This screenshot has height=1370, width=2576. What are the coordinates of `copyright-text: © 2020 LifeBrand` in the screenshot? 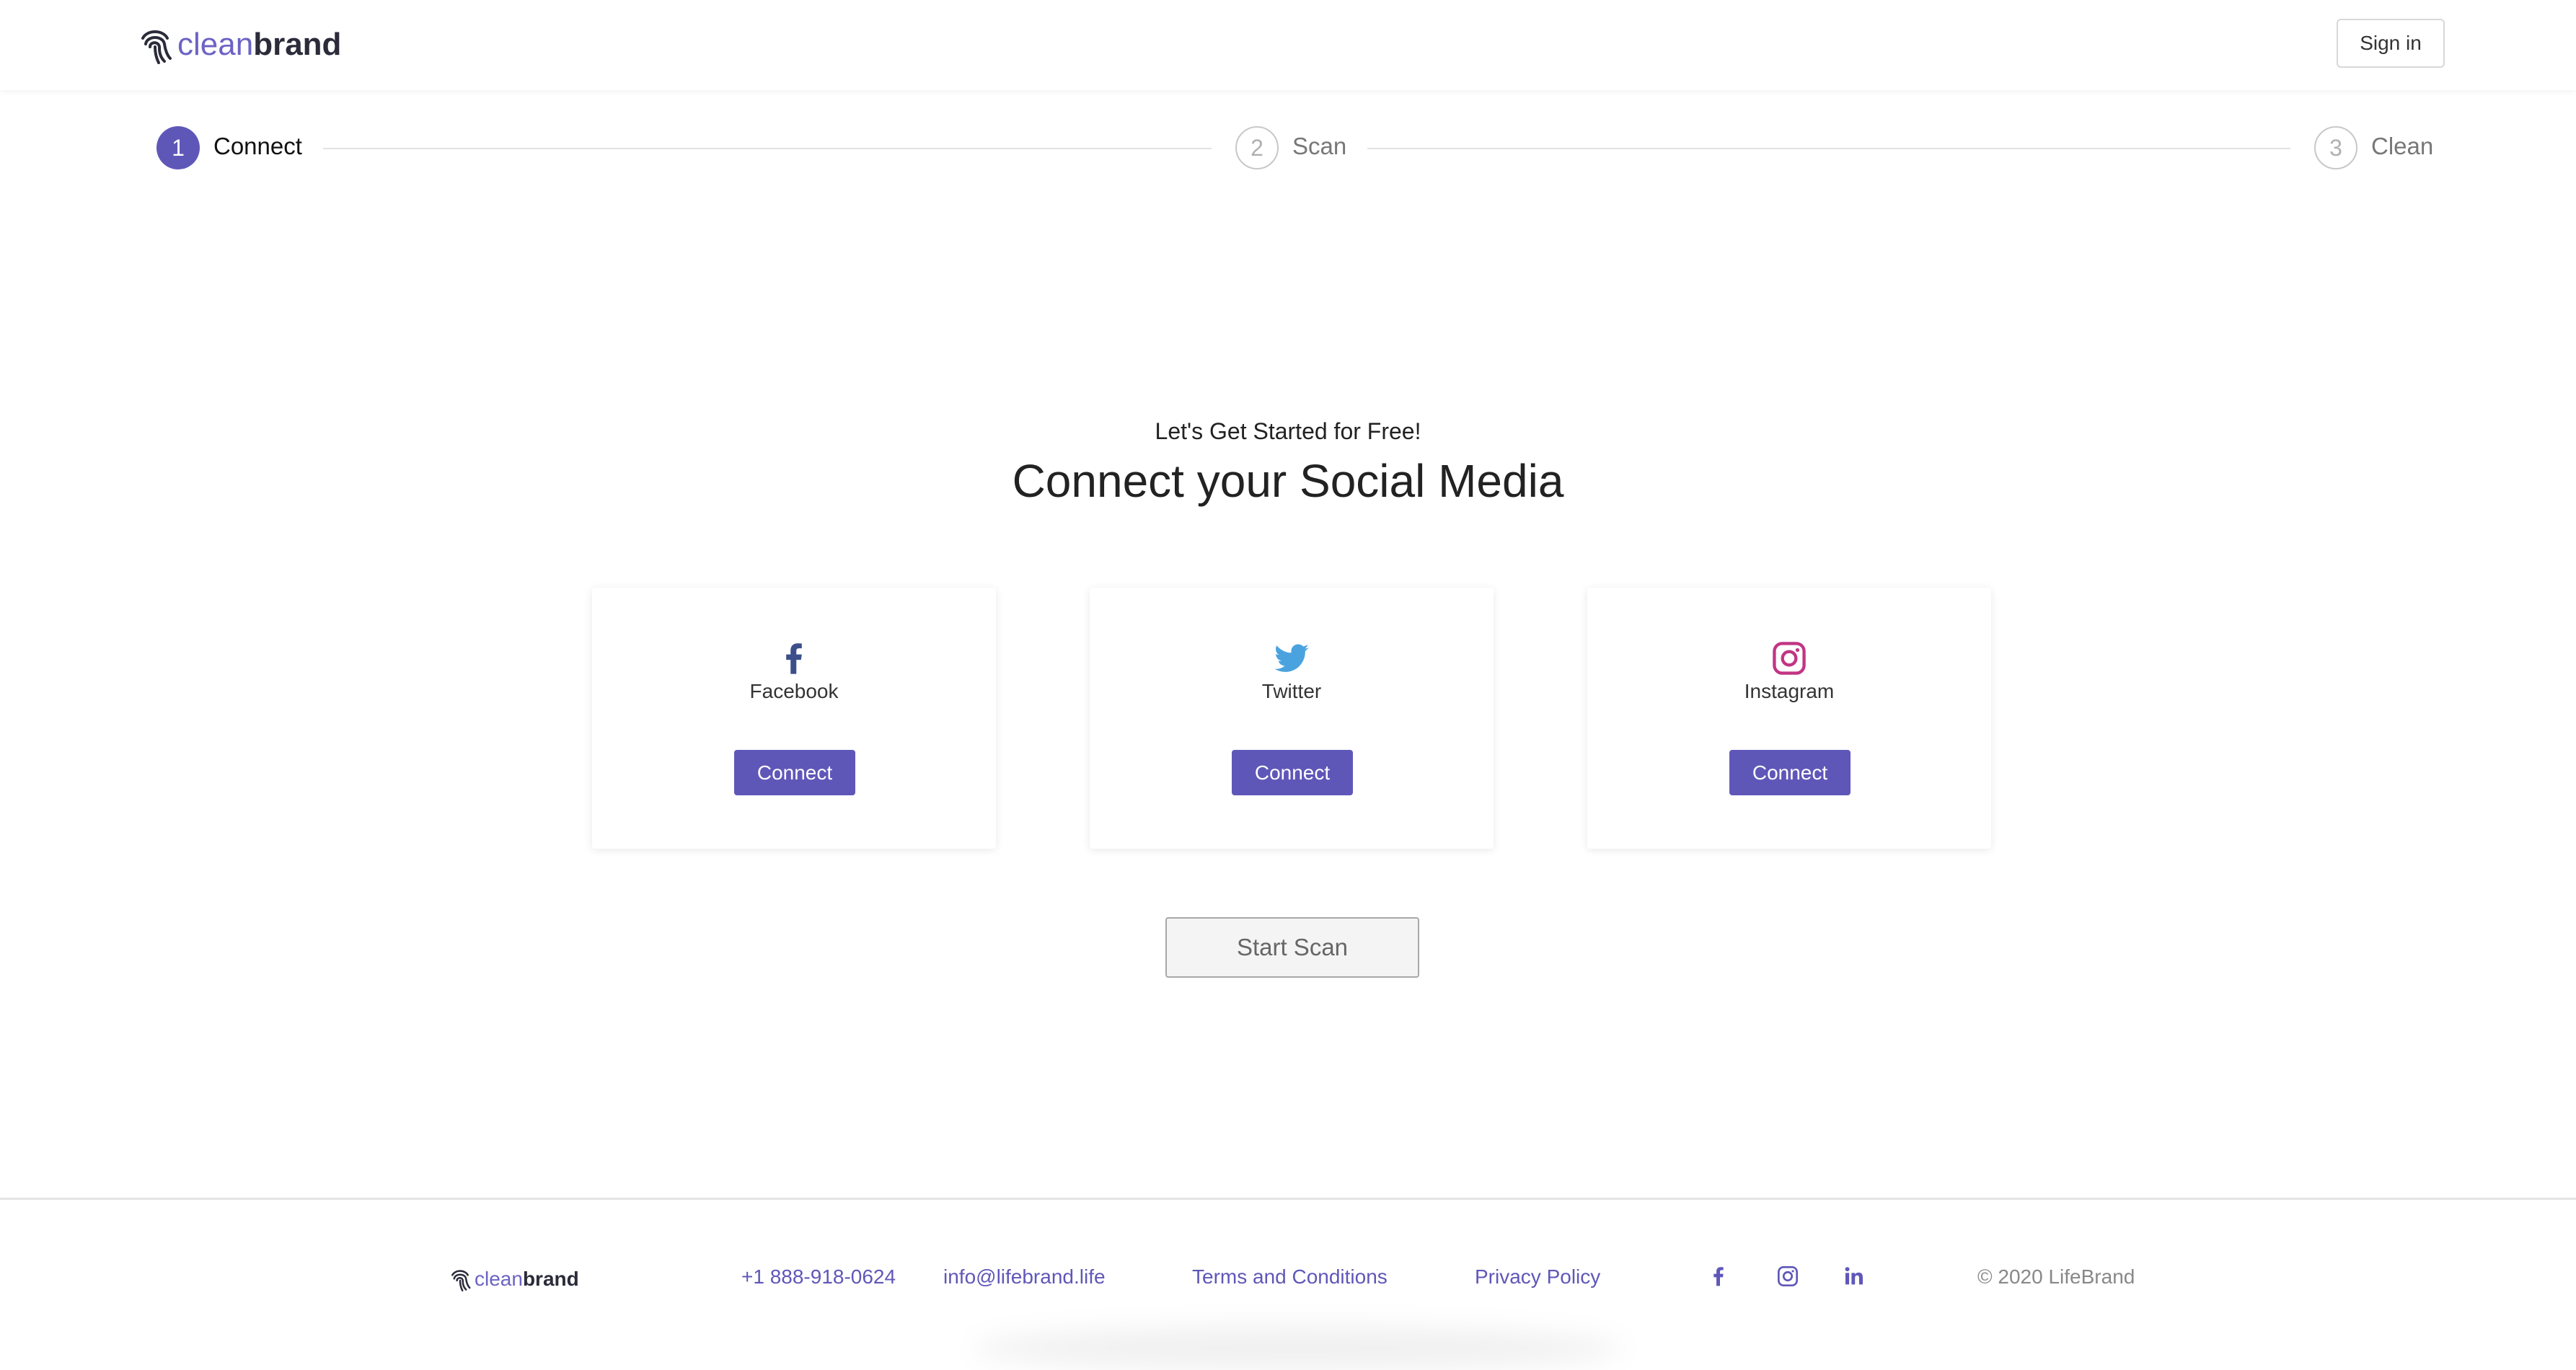 It's located at (2056, 1276).